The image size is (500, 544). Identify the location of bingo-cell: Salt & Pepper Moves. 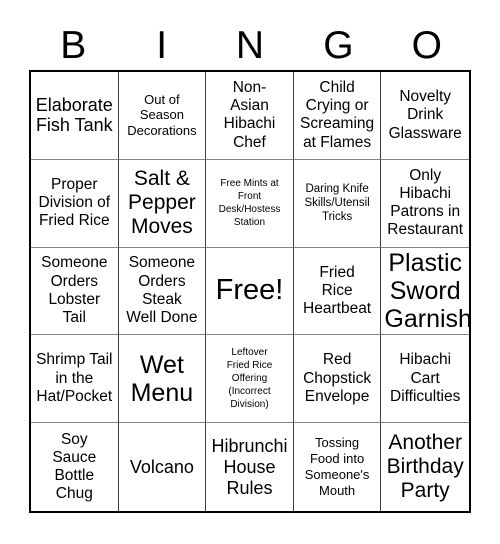
(162, 203).